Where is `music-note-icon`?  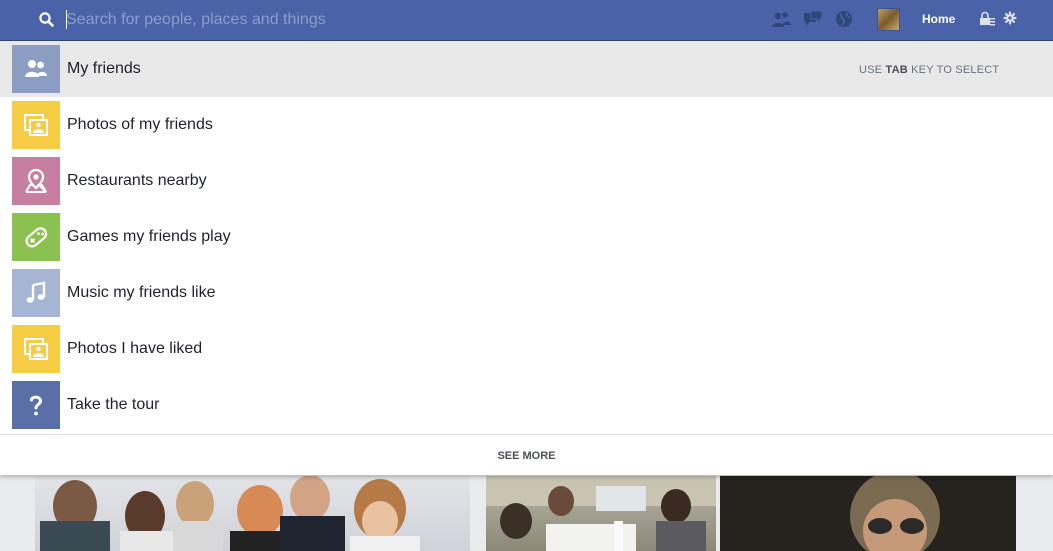
music-note-icon is located at coordinates (36, 293).